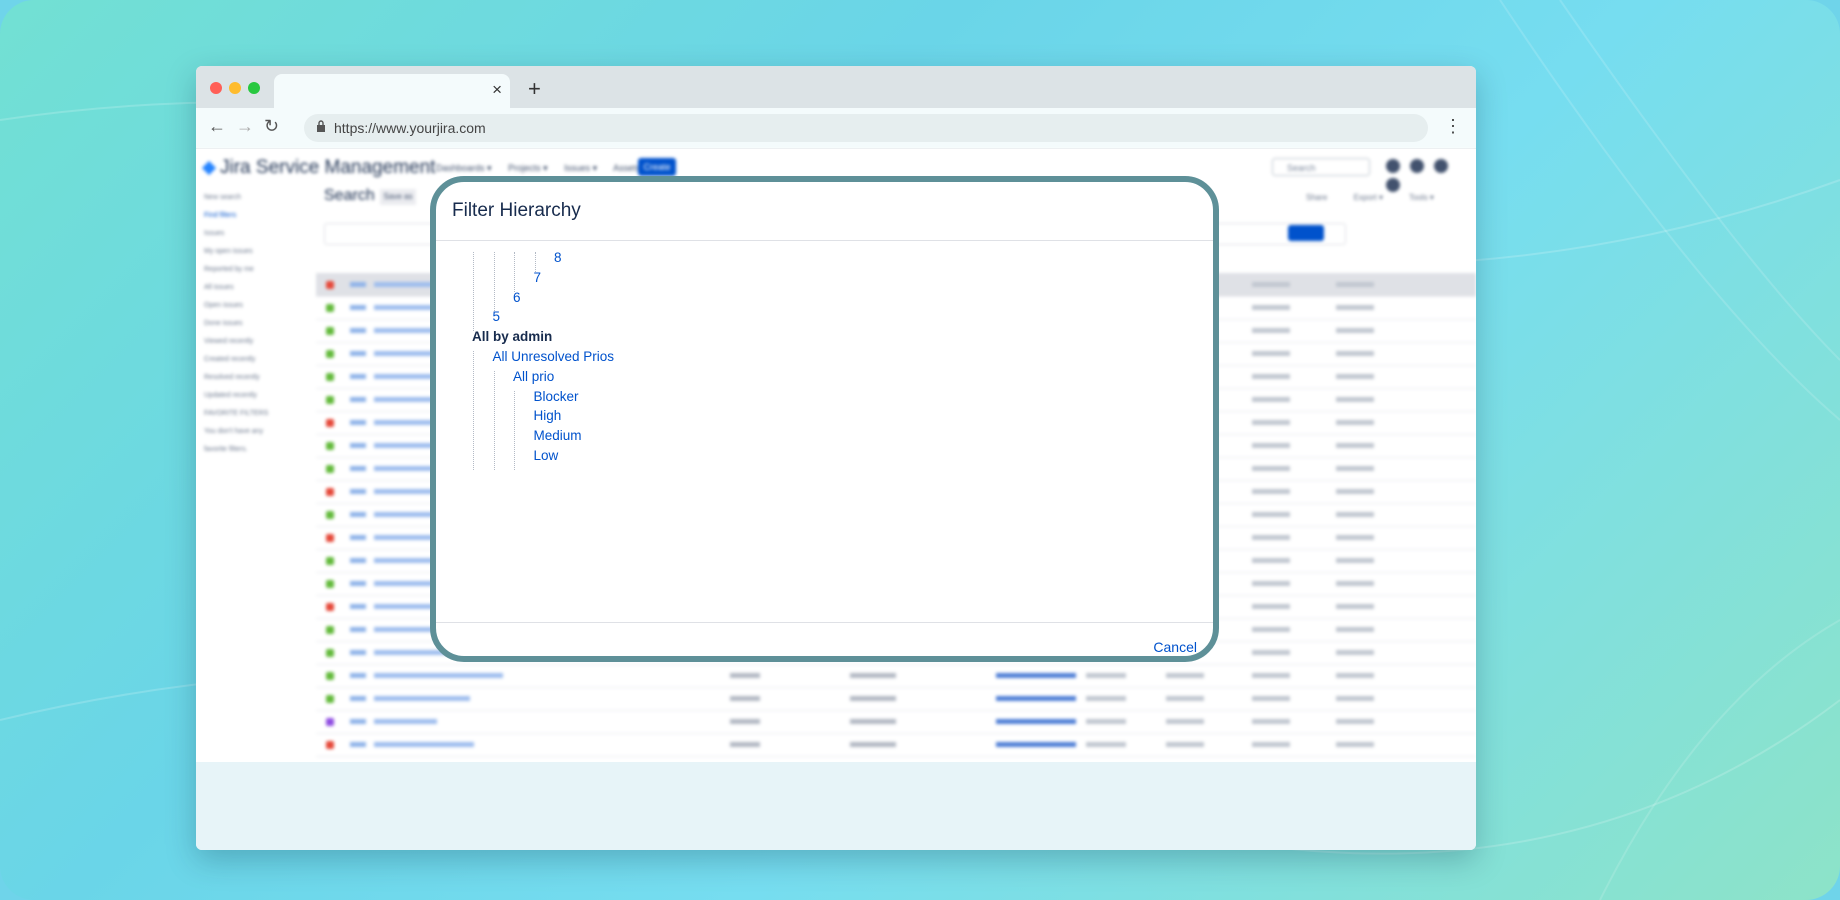 The height and width of the screenshot is (900, 1840). Describe the element at coordinates (464, 168) in the screenshot. I see `nav-dashboards: Dashboards ▾` at that location.